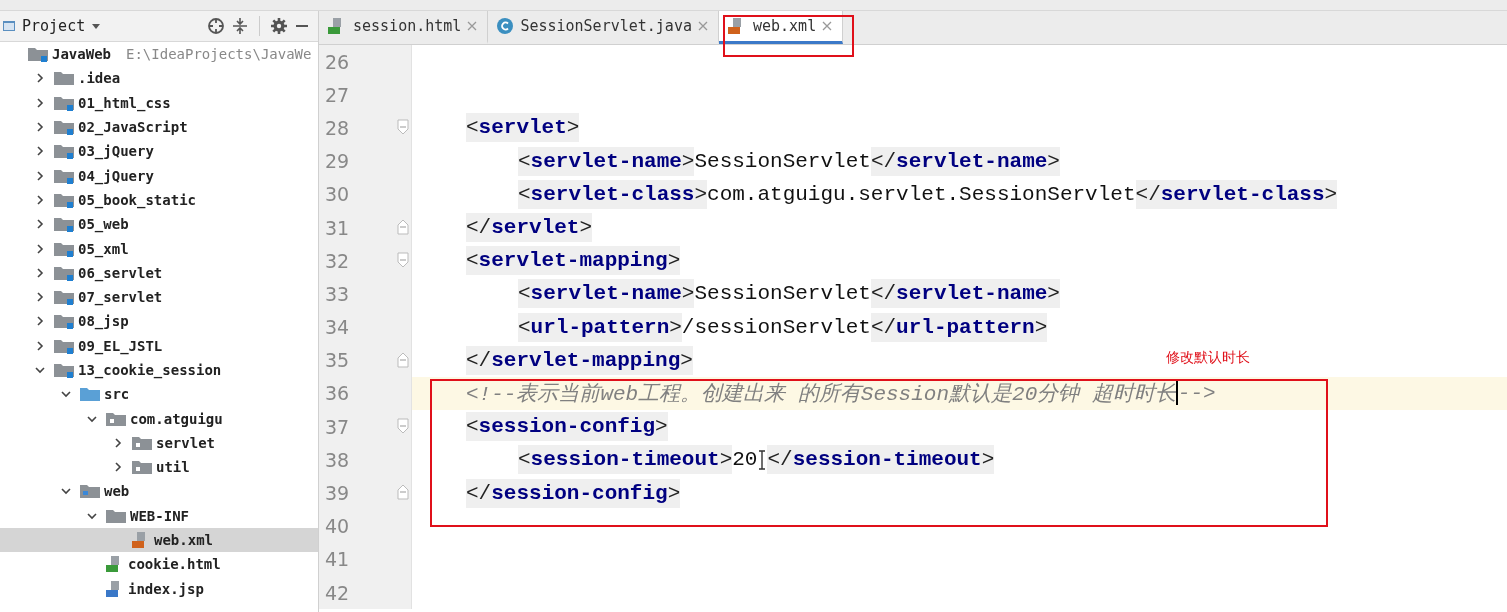 This screenshot has width=1507, height=612. I want to click on item-label: 13_cookie_session, so click(150, 370).